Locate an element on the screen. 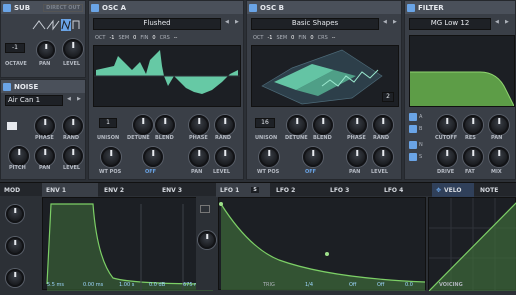  tab-env1: ENV 1 is located at coordinates (70, 190).